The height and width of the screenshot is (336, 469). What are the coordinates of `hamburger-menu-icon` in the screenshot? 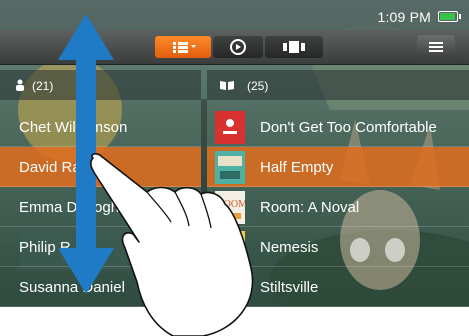 It's located at (436, 47).